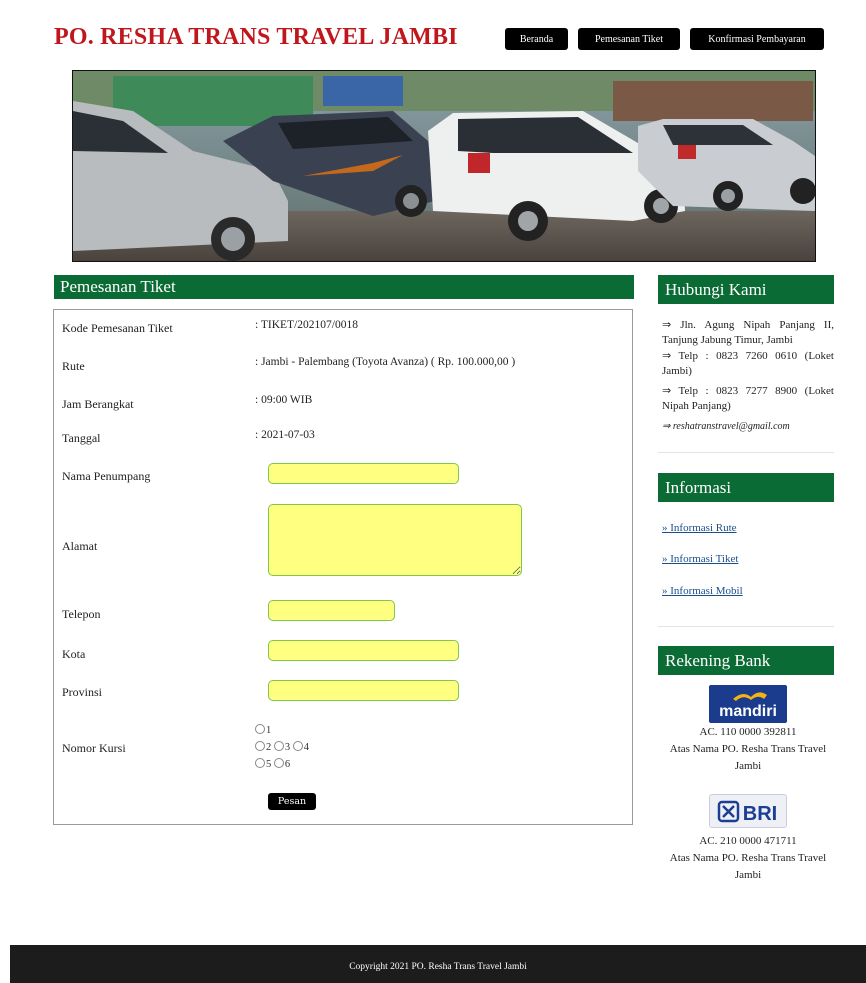 The height and width of the screenshot is (983, 866). I want to click on provinsi-input, so click(363, 690).